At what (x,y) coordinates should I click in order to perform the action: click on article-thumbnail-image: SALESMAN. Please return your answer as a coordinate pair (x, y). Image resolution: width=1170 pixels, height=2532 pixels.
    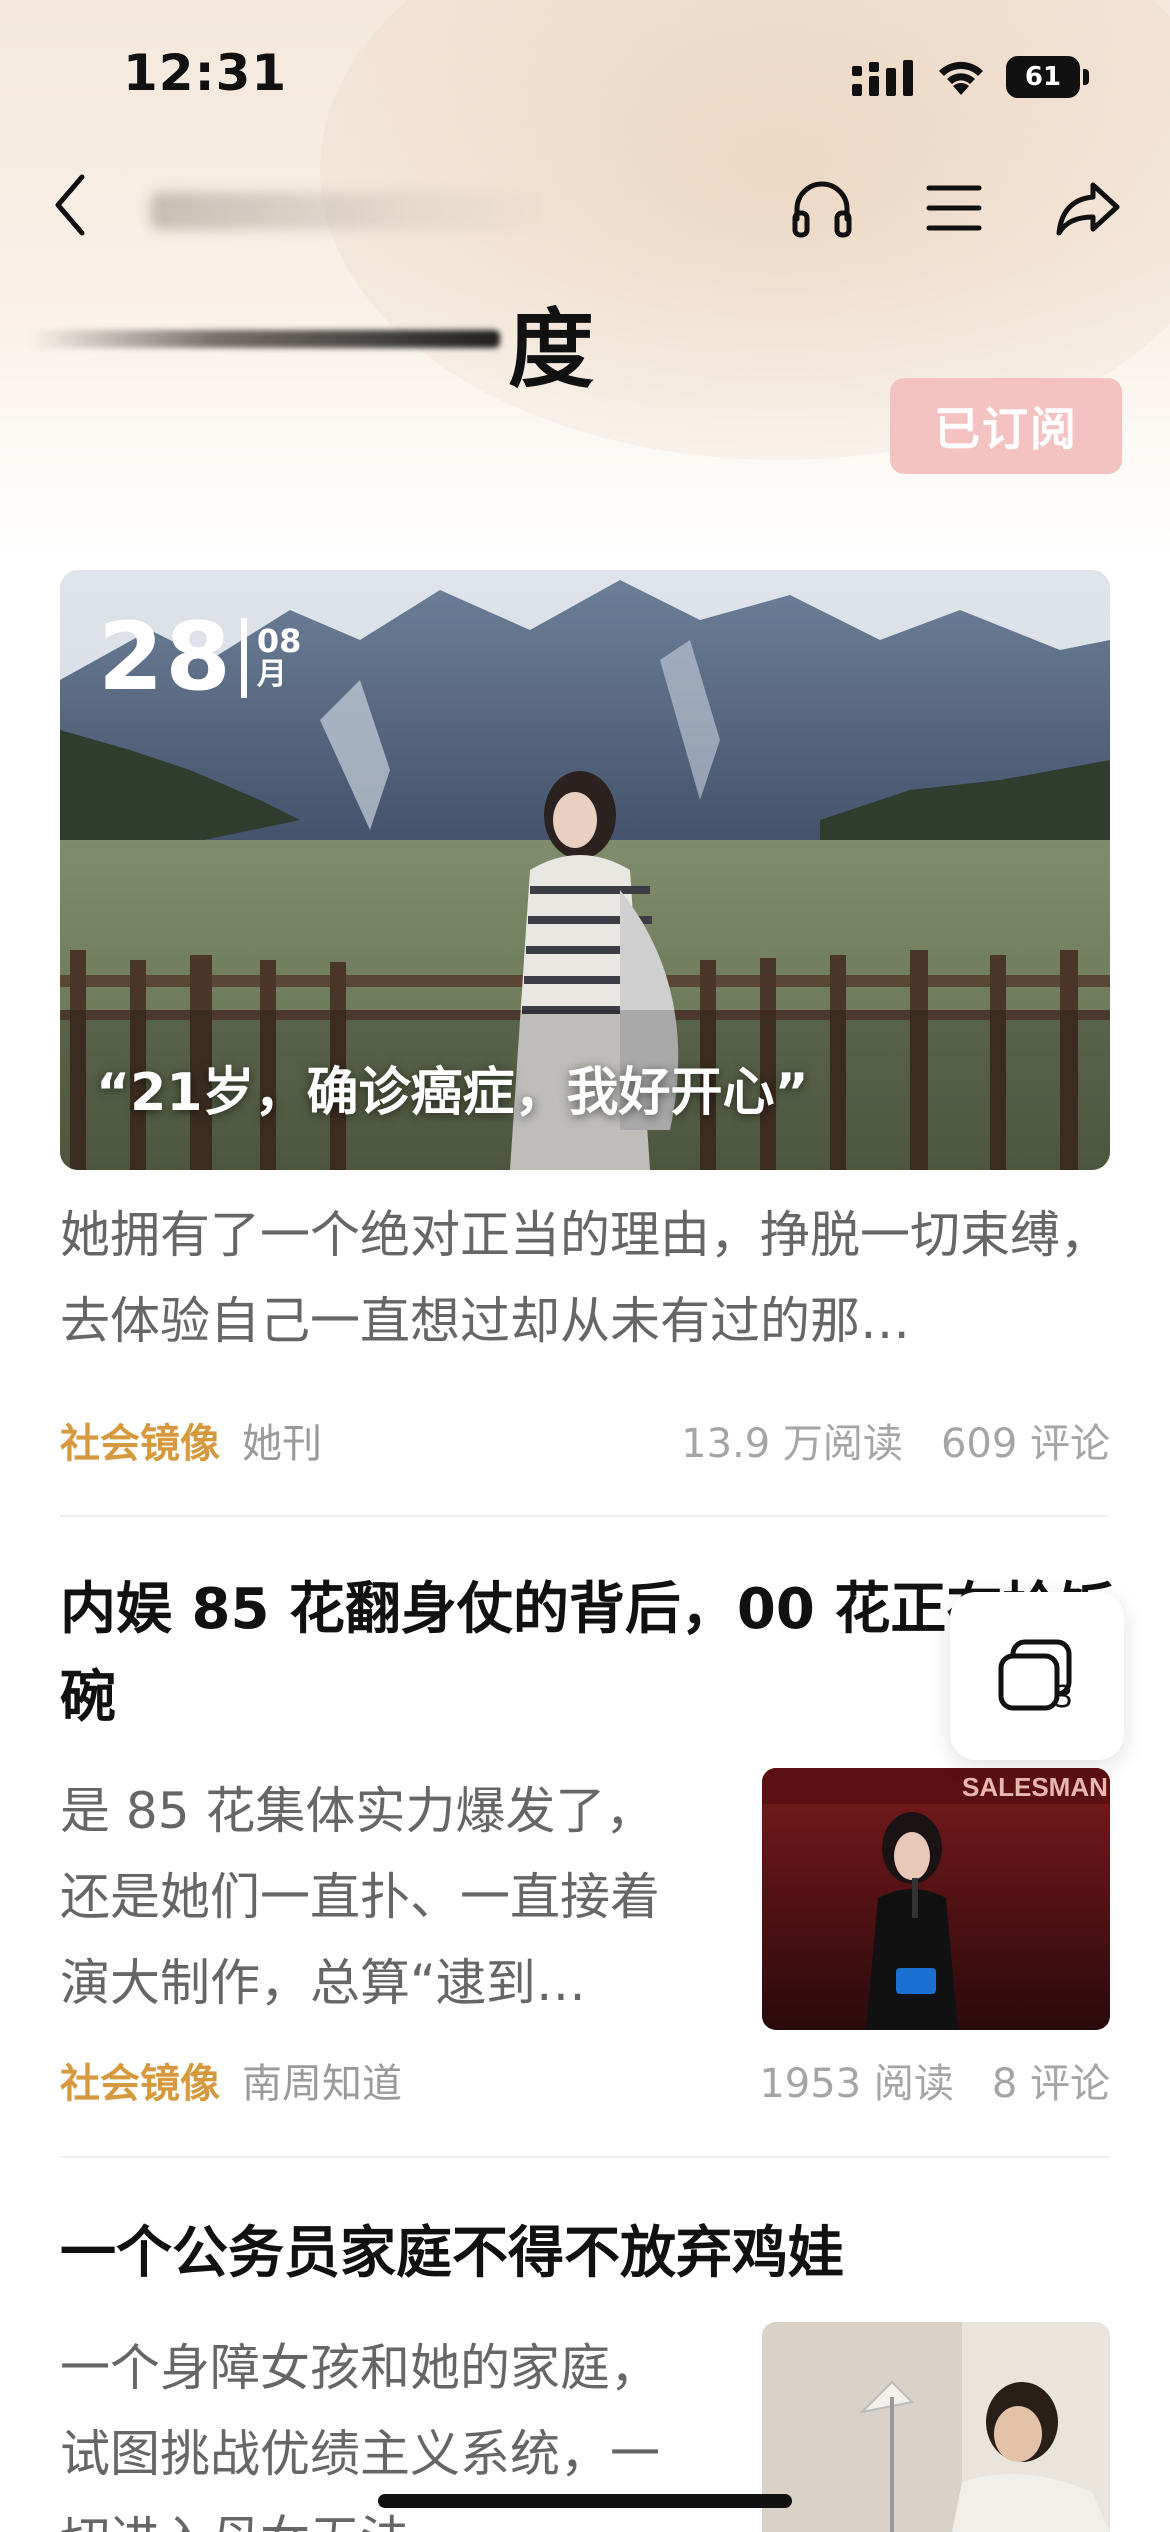
    Looking at the image, I should click on (936, 1899).